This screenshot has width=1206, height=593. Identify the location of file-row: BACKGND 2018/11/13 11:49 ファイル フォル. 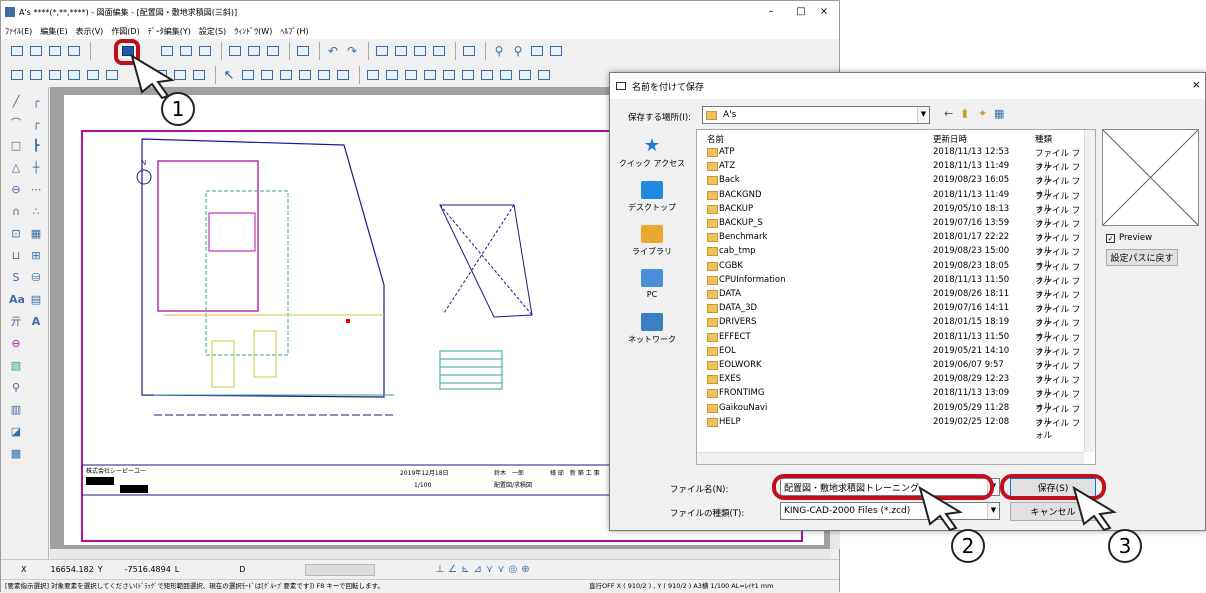
(891, 201).